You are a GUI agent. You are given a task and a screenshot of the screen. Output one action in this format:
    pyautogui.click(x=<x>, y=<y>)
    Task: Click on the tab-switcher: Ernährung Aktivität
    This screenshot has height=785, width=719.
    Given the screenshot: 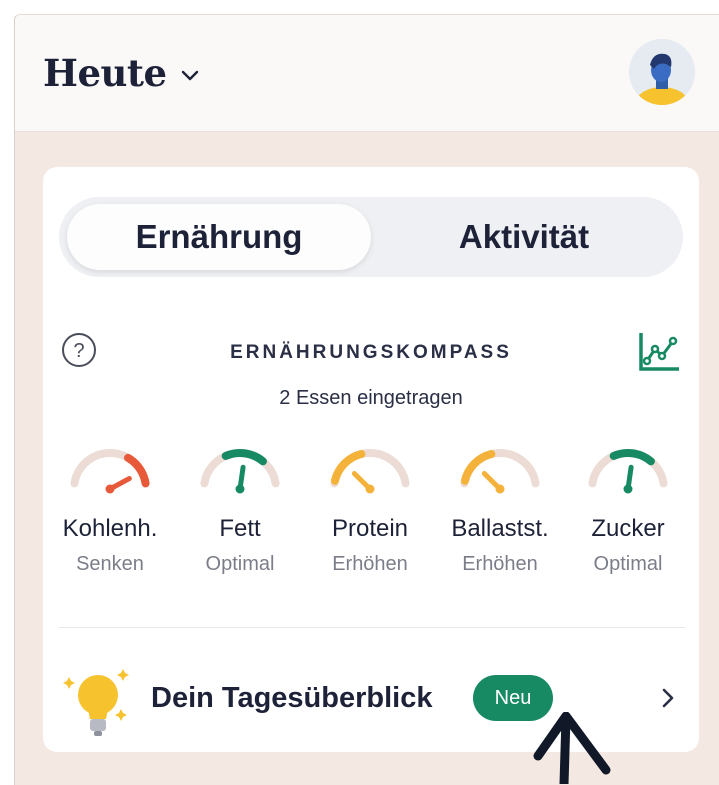 What is the action you would take?
    pyautogui.click(x=371, y=237)
    